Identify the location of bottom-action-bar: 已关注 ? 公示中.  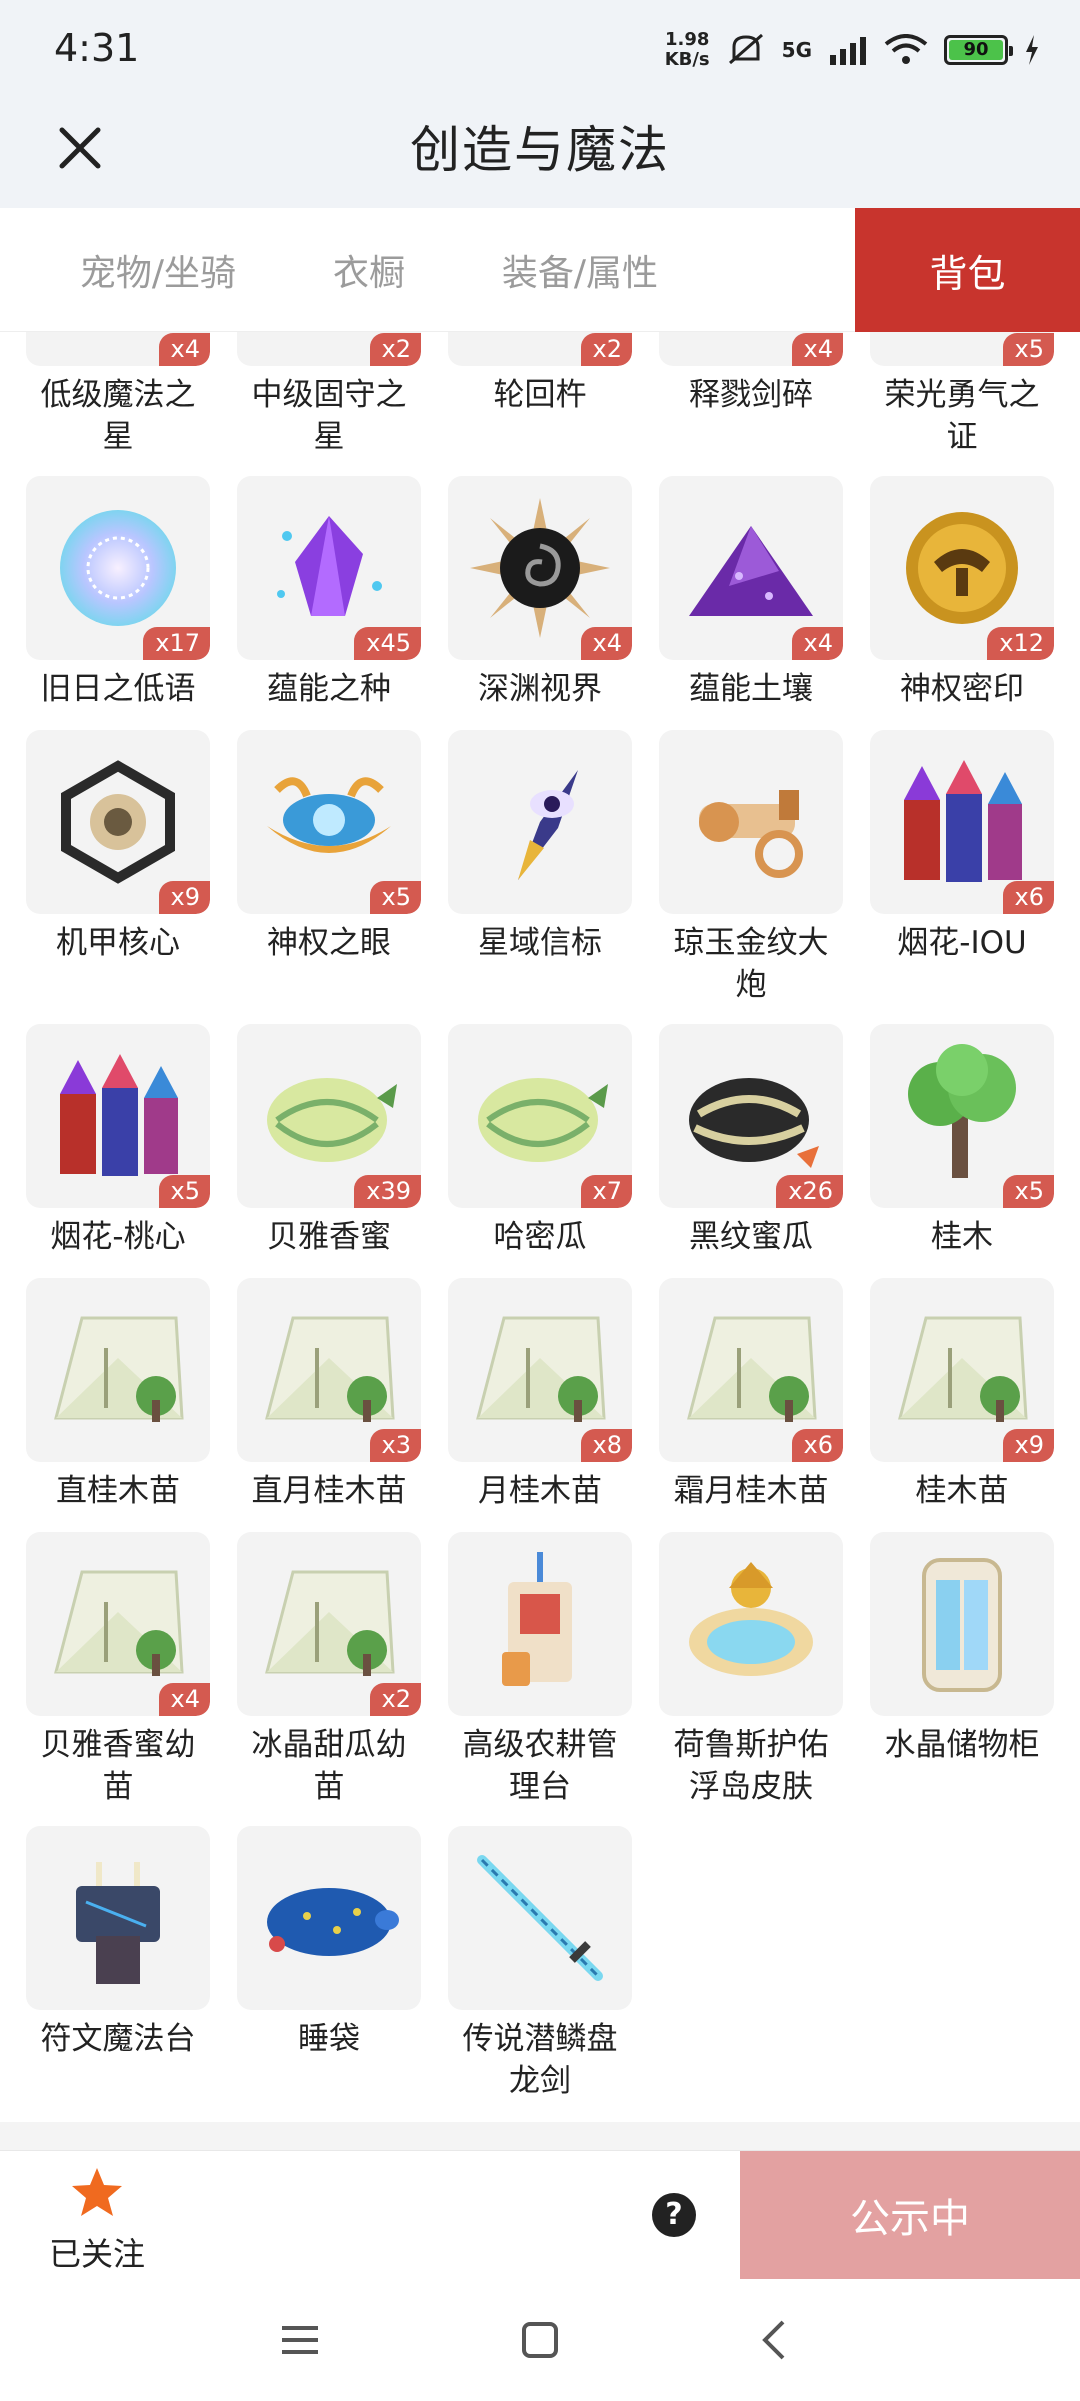
(540, 2215).